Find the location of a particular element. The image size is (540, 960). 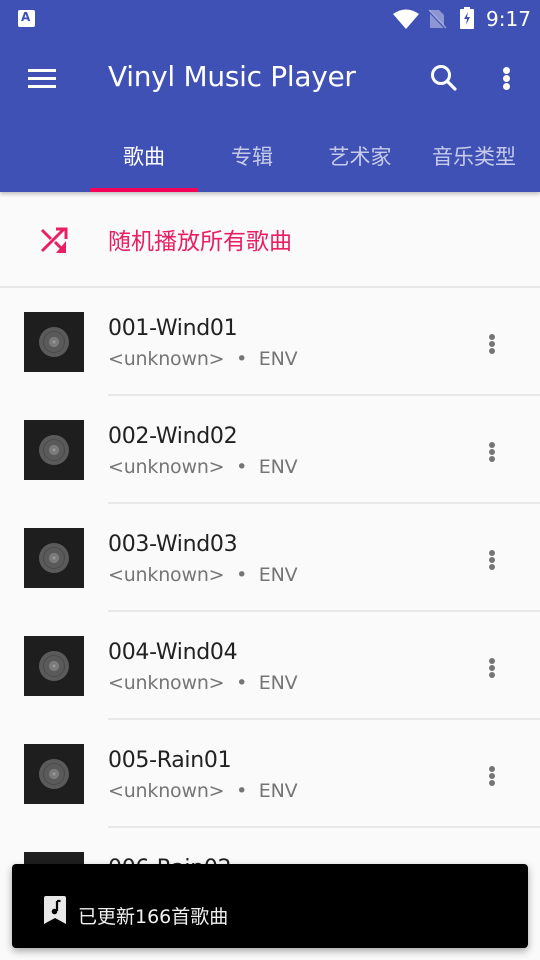

tab-songs: 歌曲 is located at coordinates (144, 157).